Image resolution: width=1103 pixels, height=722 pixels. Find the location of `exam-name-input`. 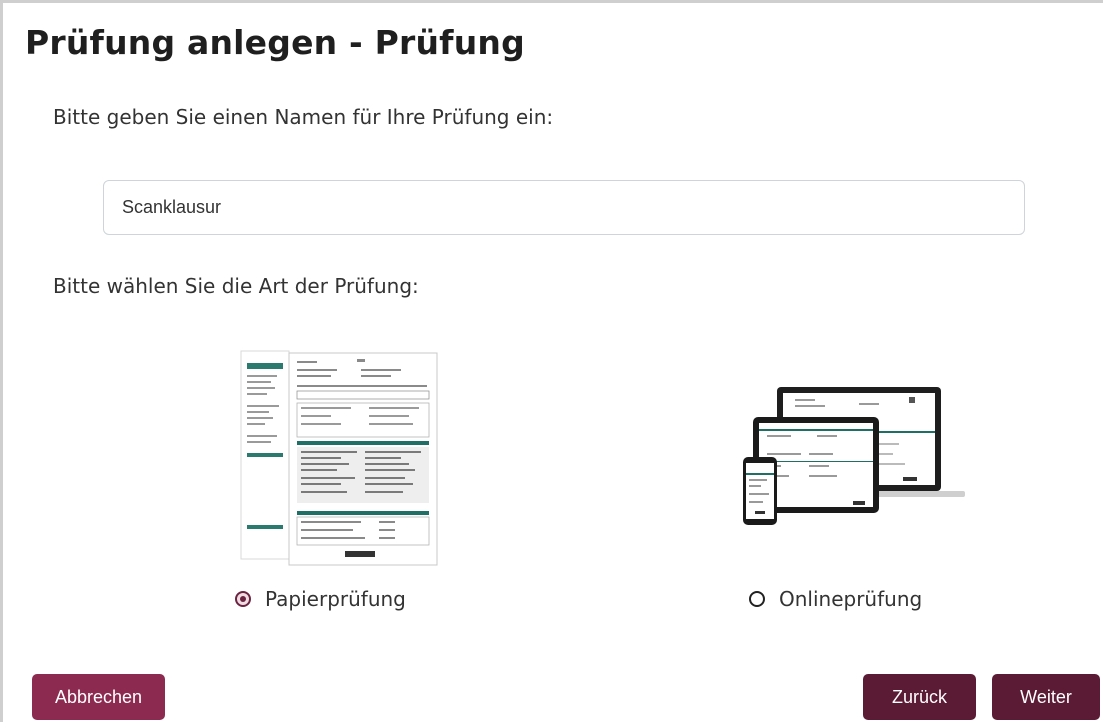

exam-name-input is located at coordinates (564, 207).